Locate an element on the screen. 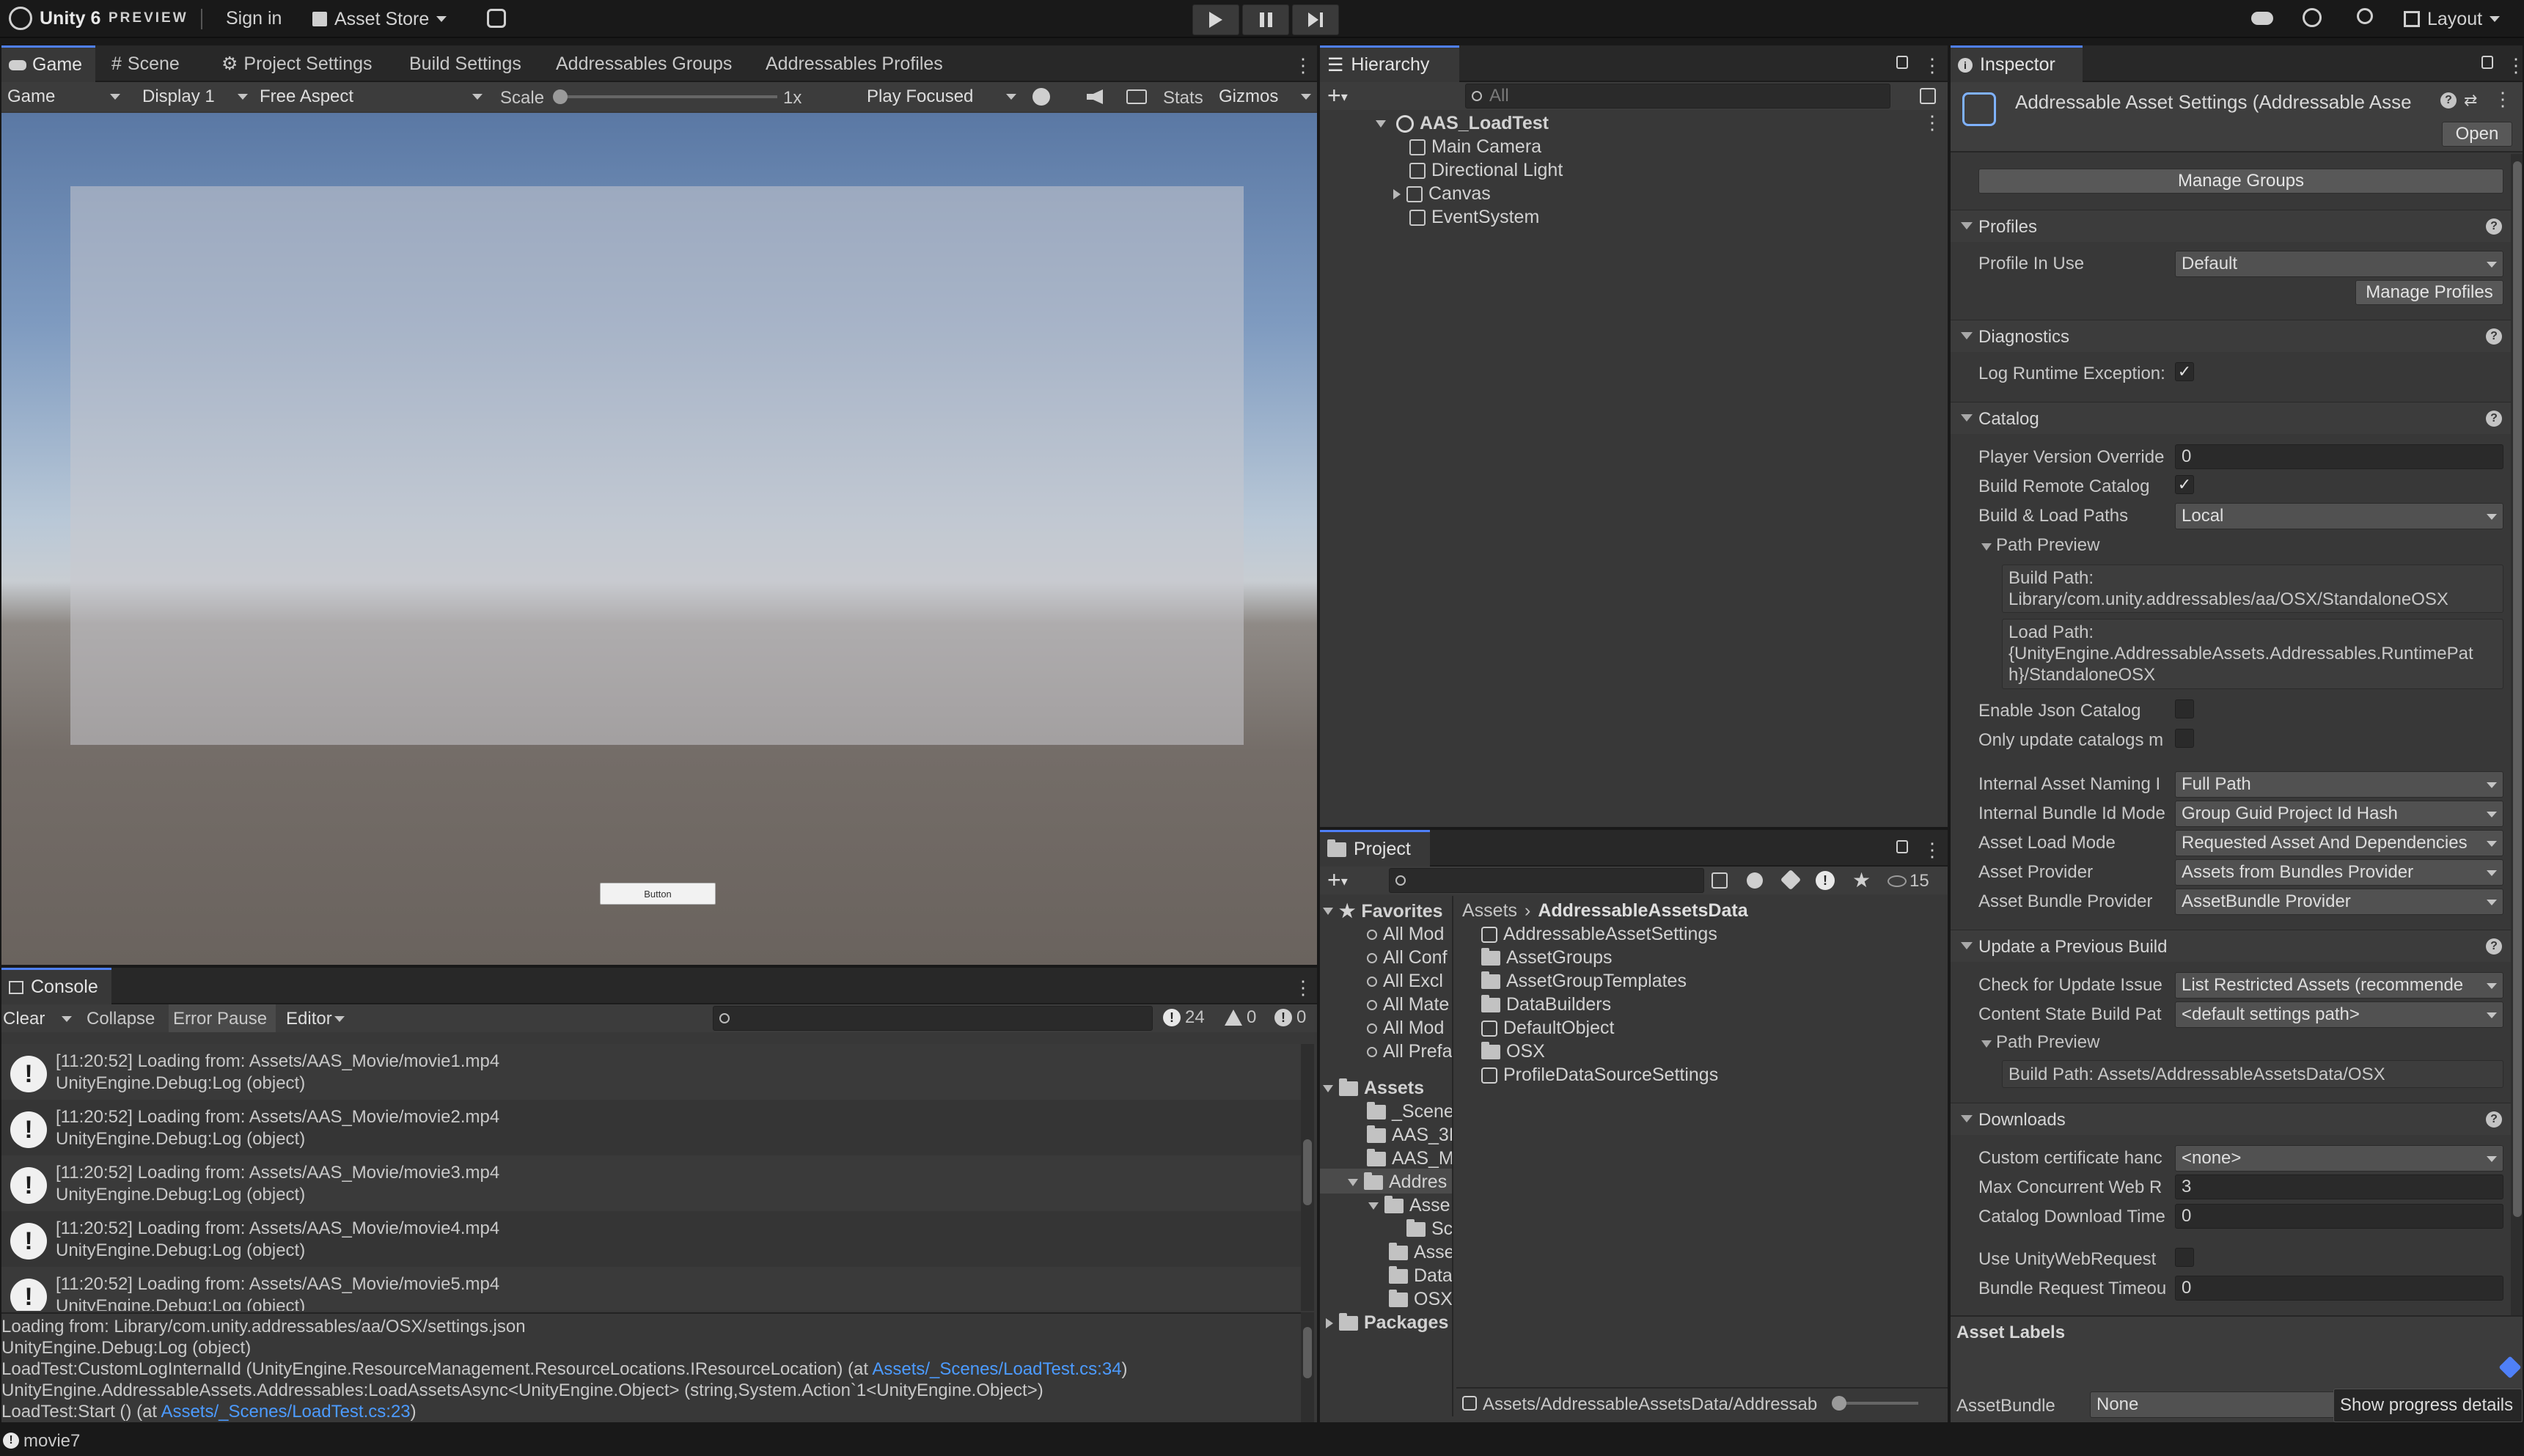 This screenshot has width=2524, height=1456. scale-slider is located at coordinates (665, 96).